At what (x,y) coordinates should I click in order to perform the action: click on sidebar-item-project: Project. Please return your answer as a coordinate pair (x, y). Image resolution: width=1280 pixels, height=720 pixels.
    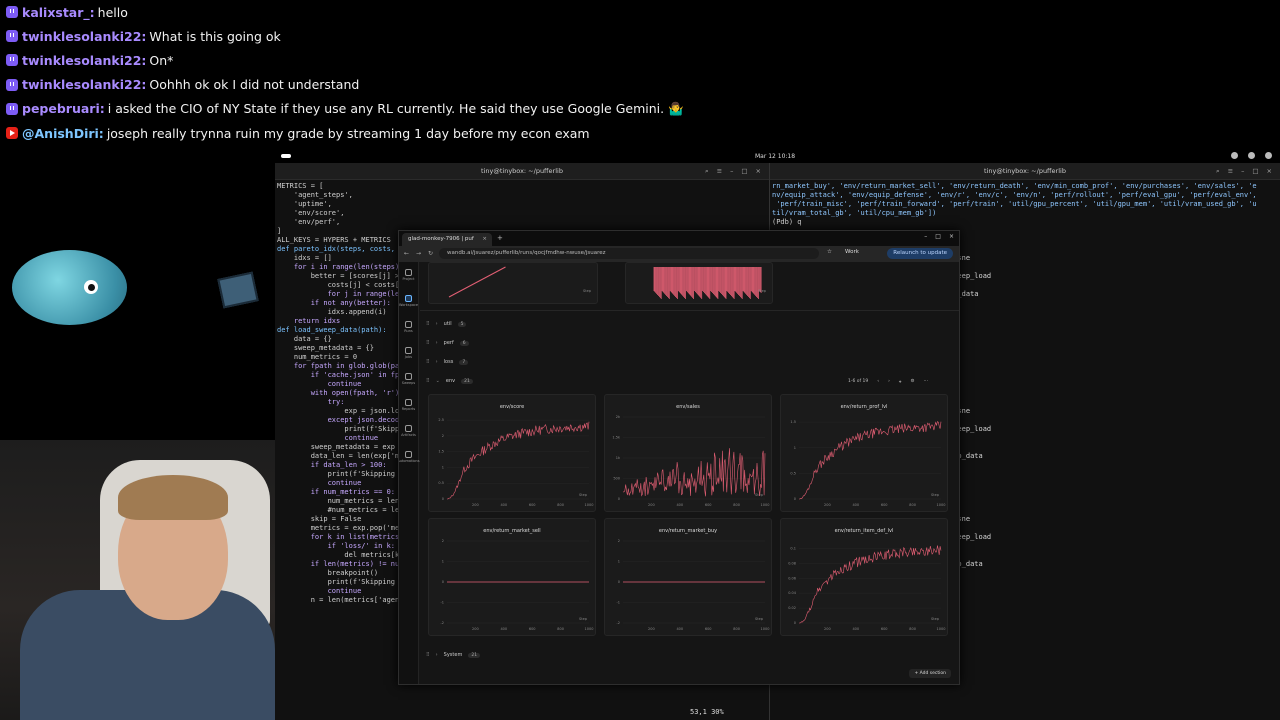
    Looking at the image, I should click on (408, 275).